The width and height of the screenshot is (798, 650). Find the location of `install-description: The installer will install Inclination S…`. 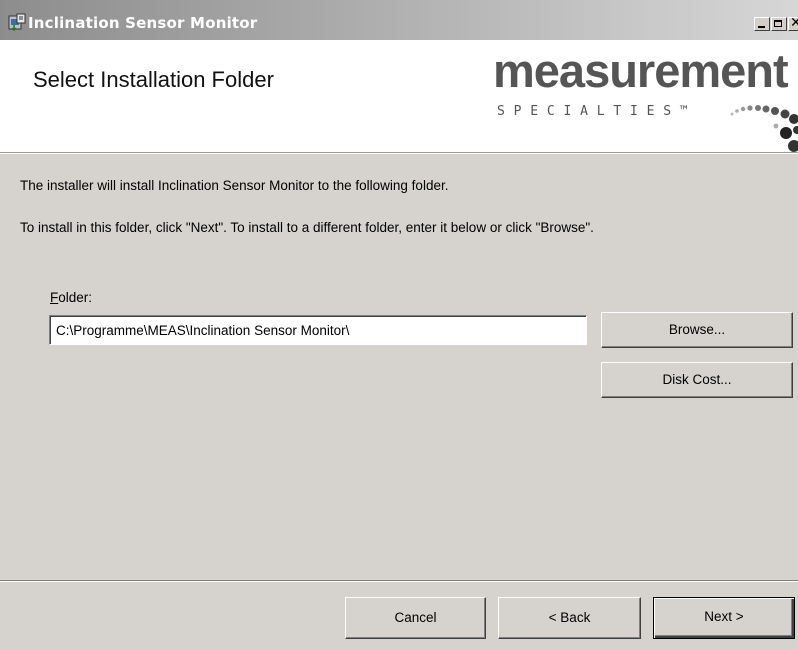

install-description: The installer will install Inclination S… is located at coordinates (234, 185).